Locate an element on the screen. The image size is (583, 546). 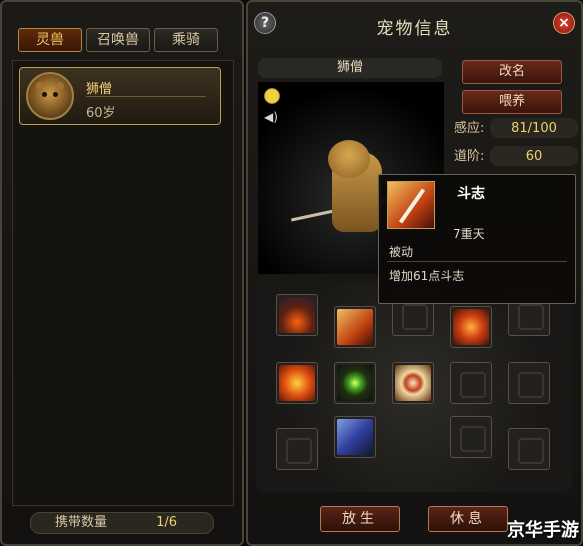
fire-swirl-skill-icon is located at coordinates (471, 327).